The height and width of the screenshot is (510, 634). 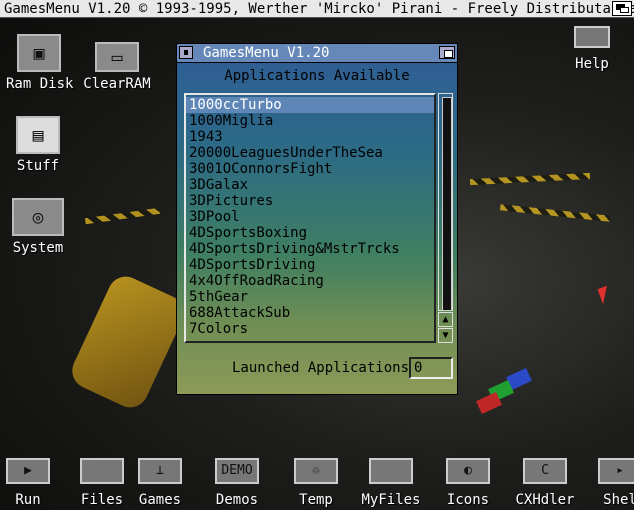 I want to click on dock-item-demos: DEMO Demos, so click(x=237, y=483).